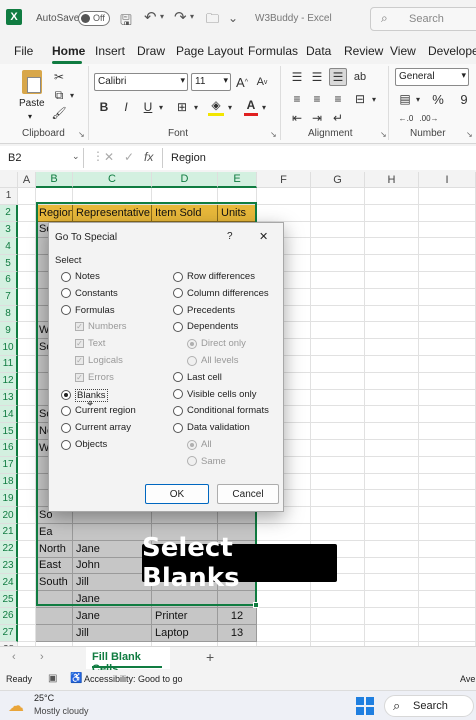 The image size is (476, 720). Describe the element at coordinates (264, 107) in the screenshot. I see `font-color-dropdown-icon: ▾` at that location.